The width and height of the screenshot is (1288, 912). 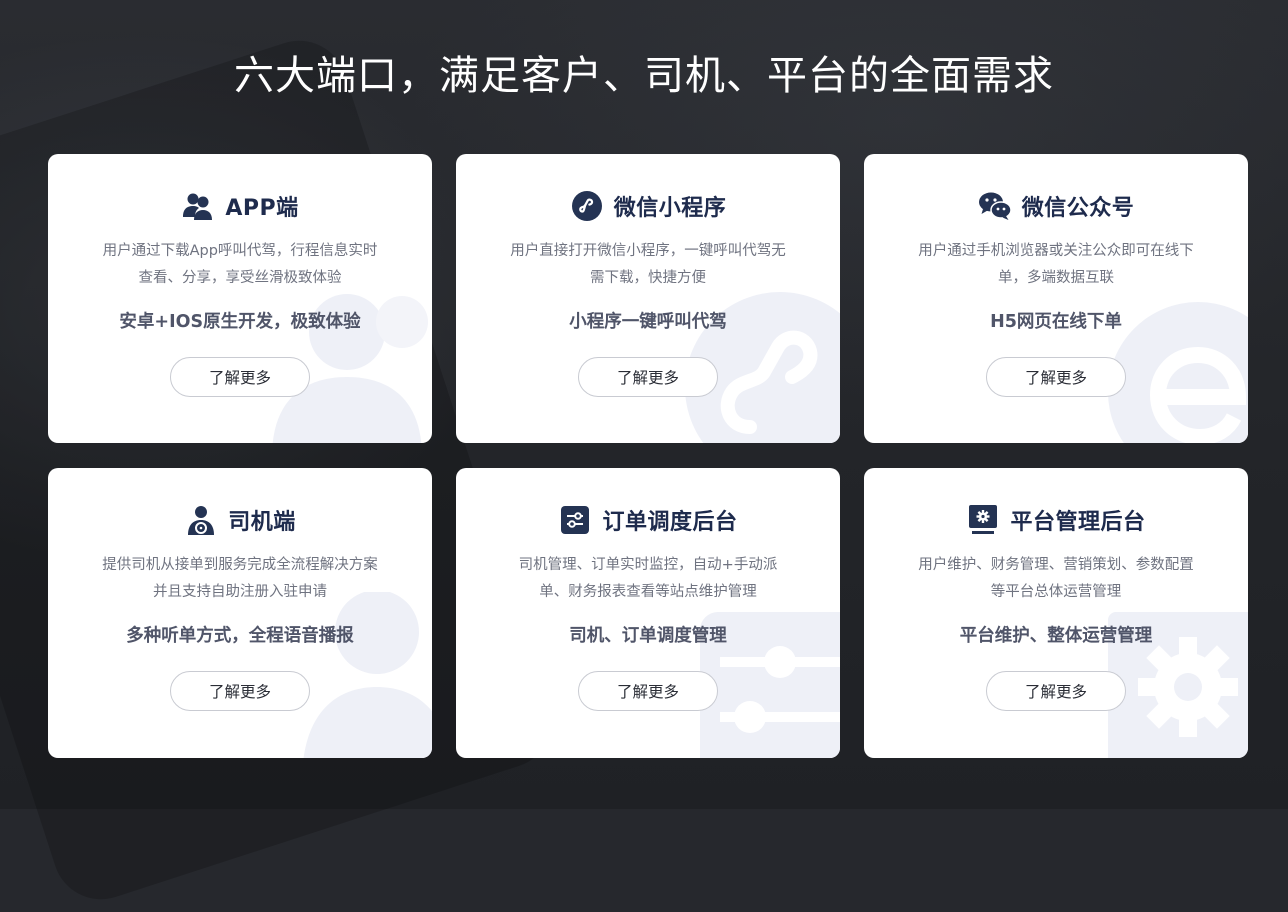 What do you see at coordinates (644, 76) in the screenshot?
I see `page-title: 六大端口，满足客户、司机、平台的全面需求` at bounding box center [644, 76].